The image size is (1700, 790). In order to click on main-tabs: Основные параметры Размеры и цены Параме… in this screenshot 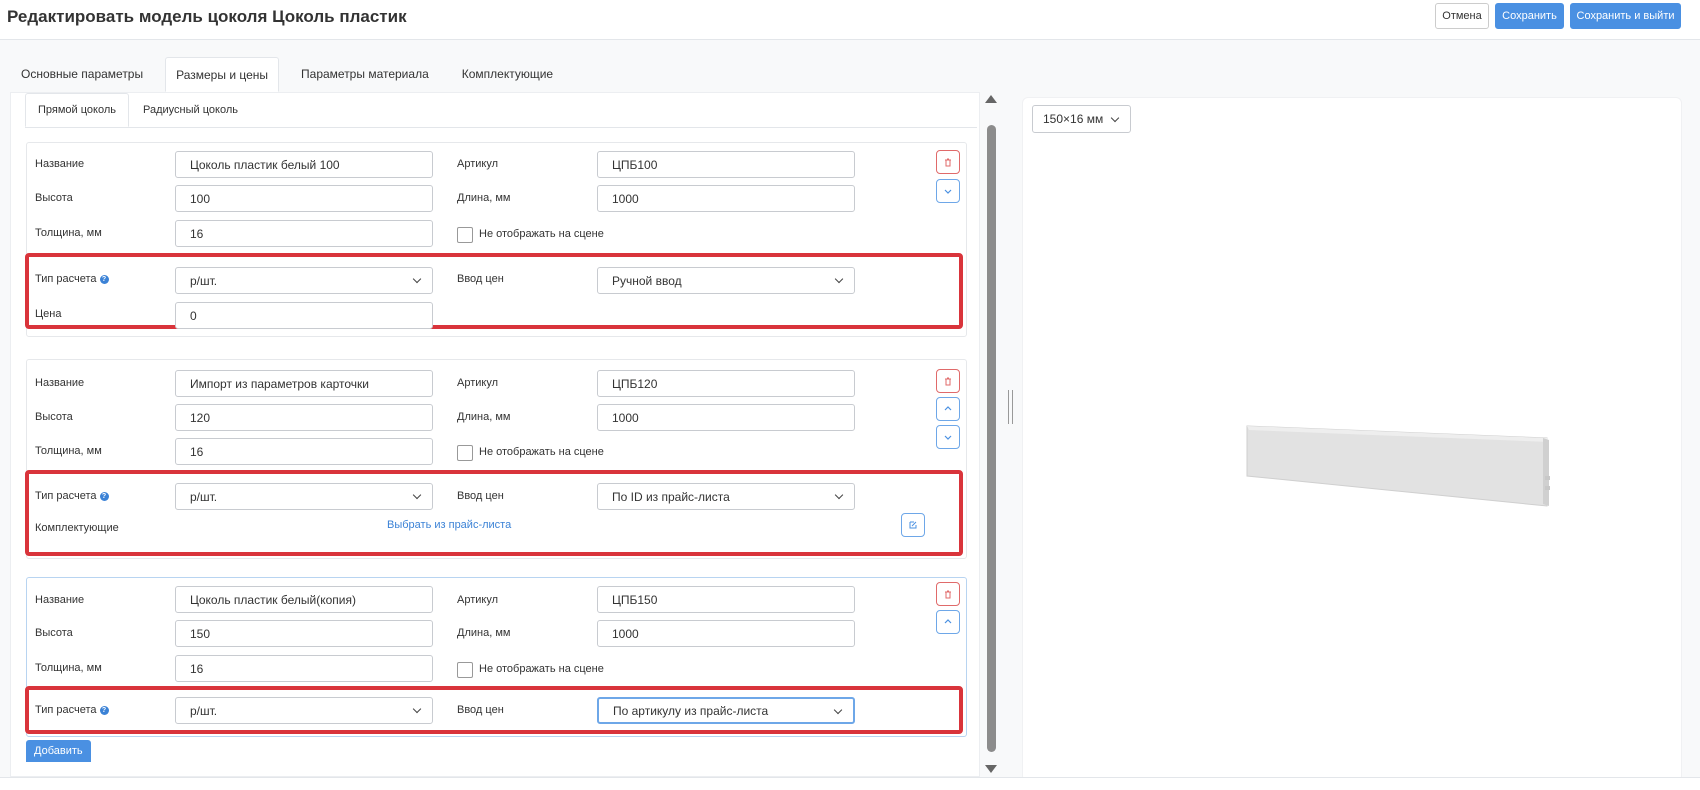, I will do `click(292, 74)`.